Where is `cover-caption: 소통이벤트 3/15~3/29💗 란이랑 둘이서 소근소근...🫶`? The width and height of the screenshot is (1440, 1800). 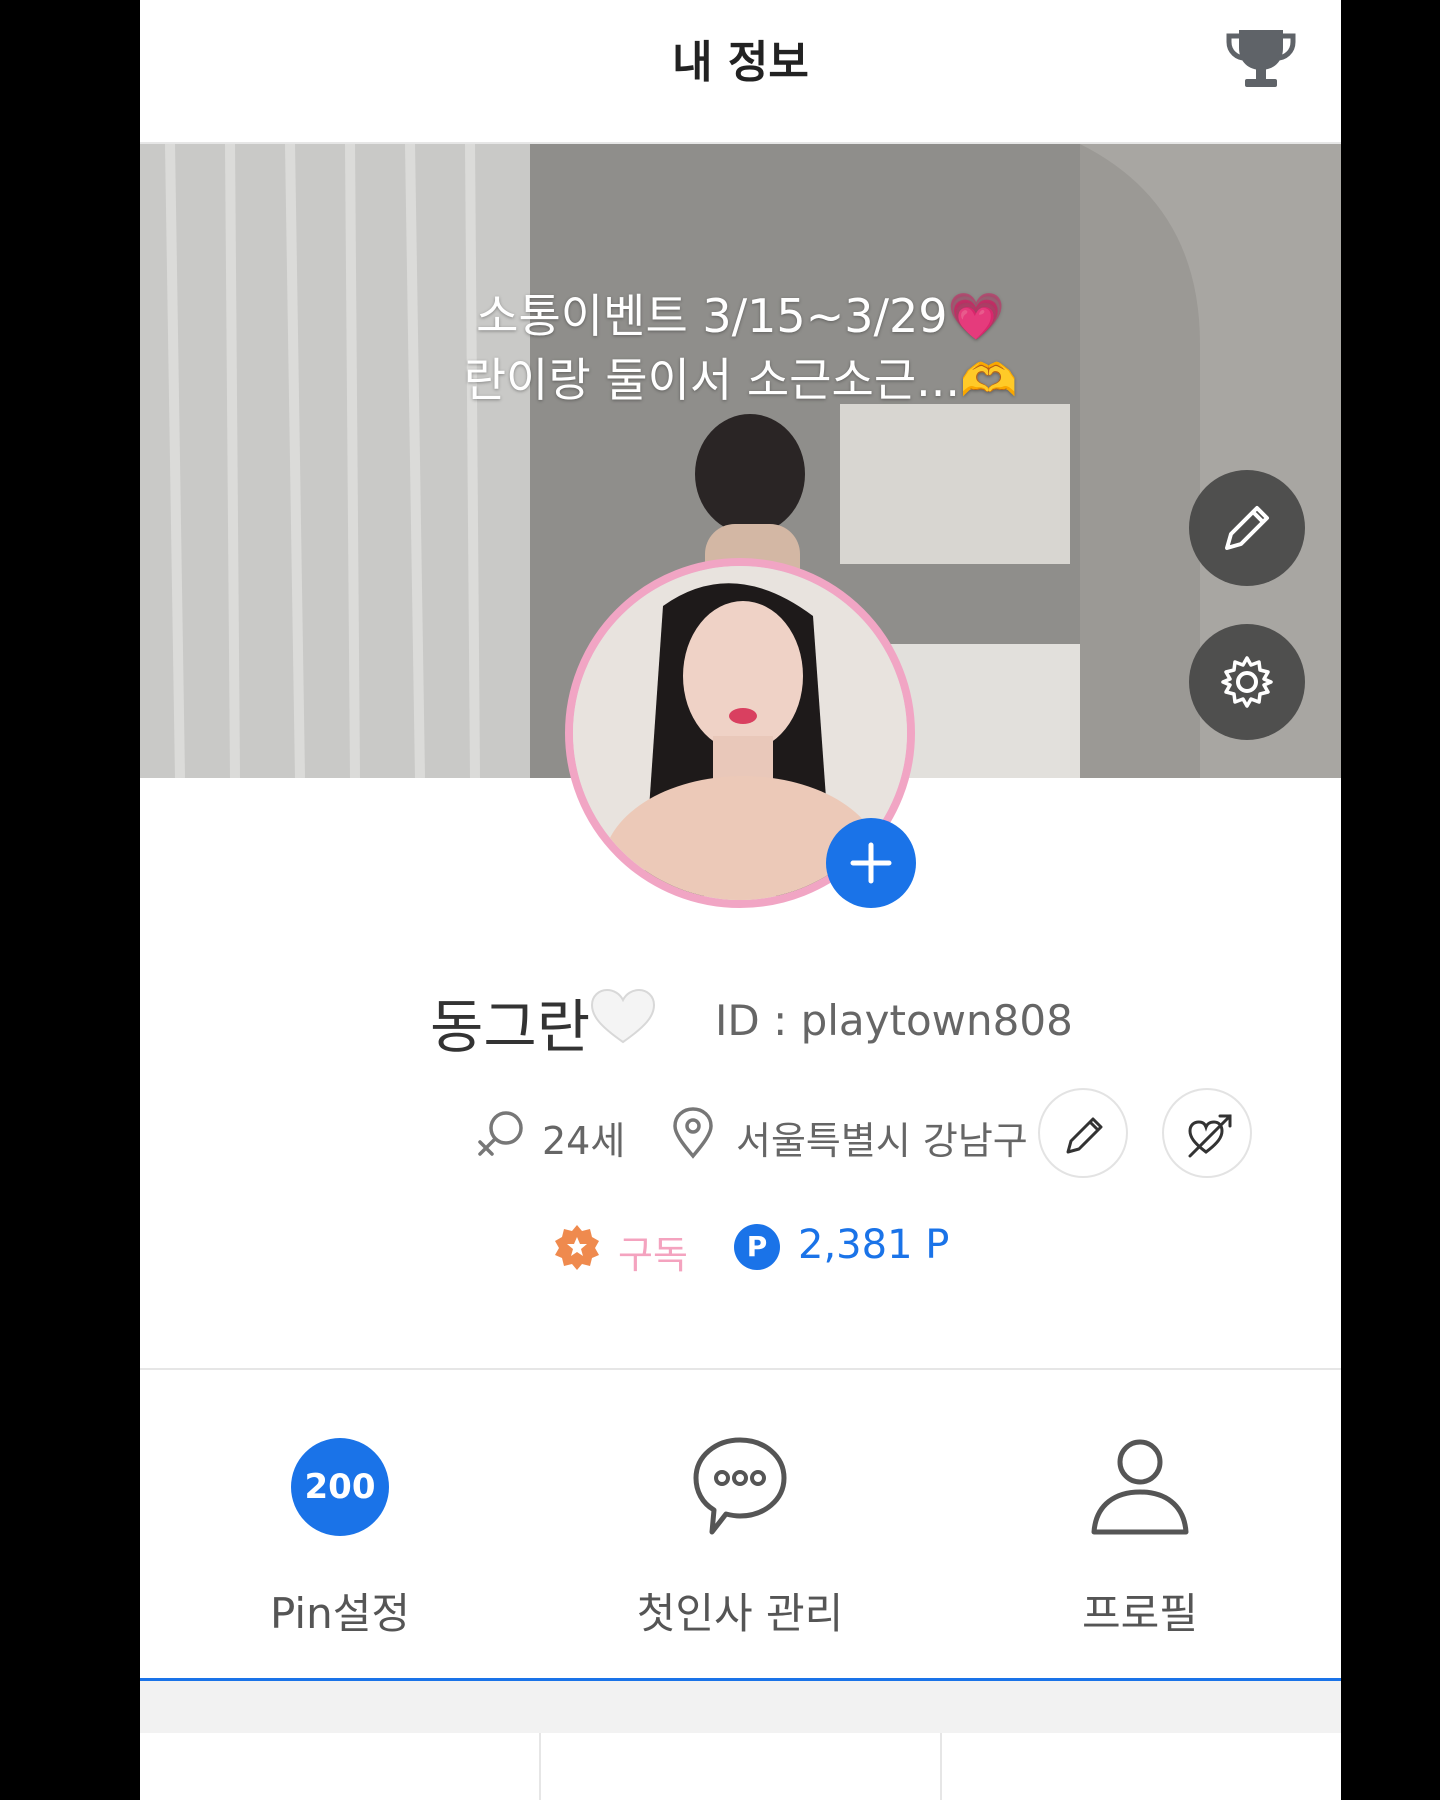 cover-caption: 소통이벤트 3/15~3/29💗 란이랑 둘이서 소근소근...🫶 is located at coordinates (740, 348).